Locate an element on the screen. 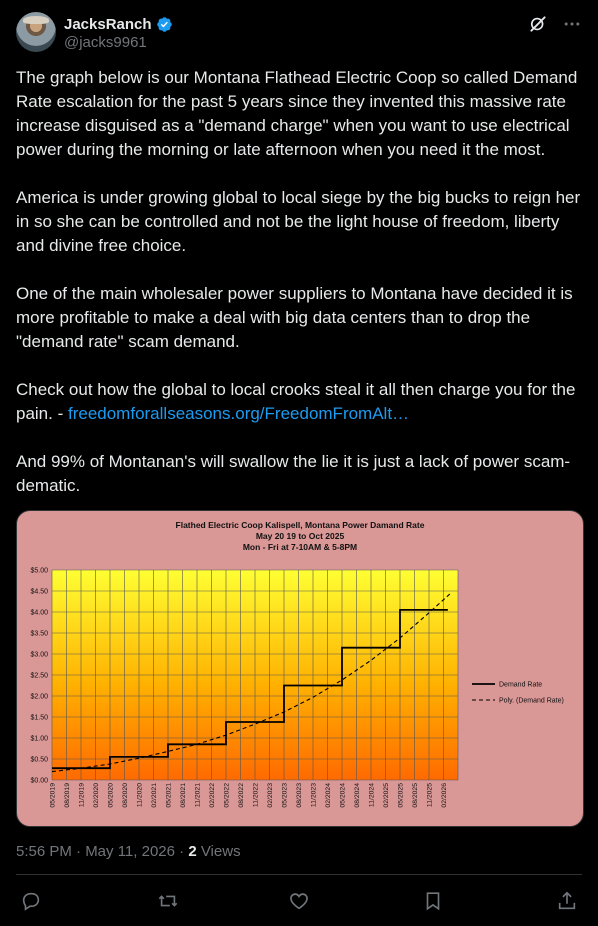  y-tick-label: $3.50 is located at coordinates (39, 634).